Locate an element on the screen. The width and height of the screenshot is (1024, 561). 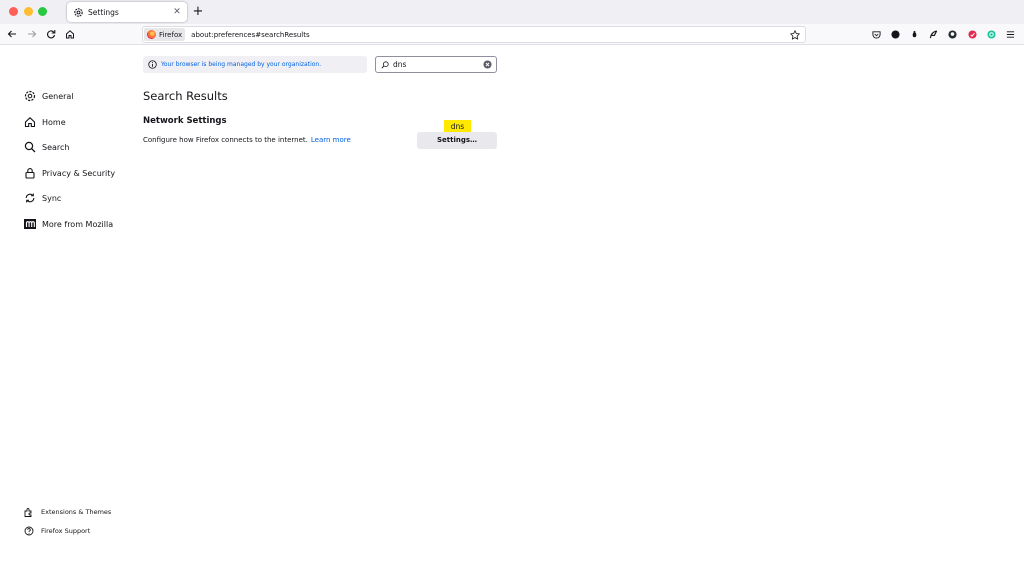
section-title: Network Settings is located at coordinates (185, 121).